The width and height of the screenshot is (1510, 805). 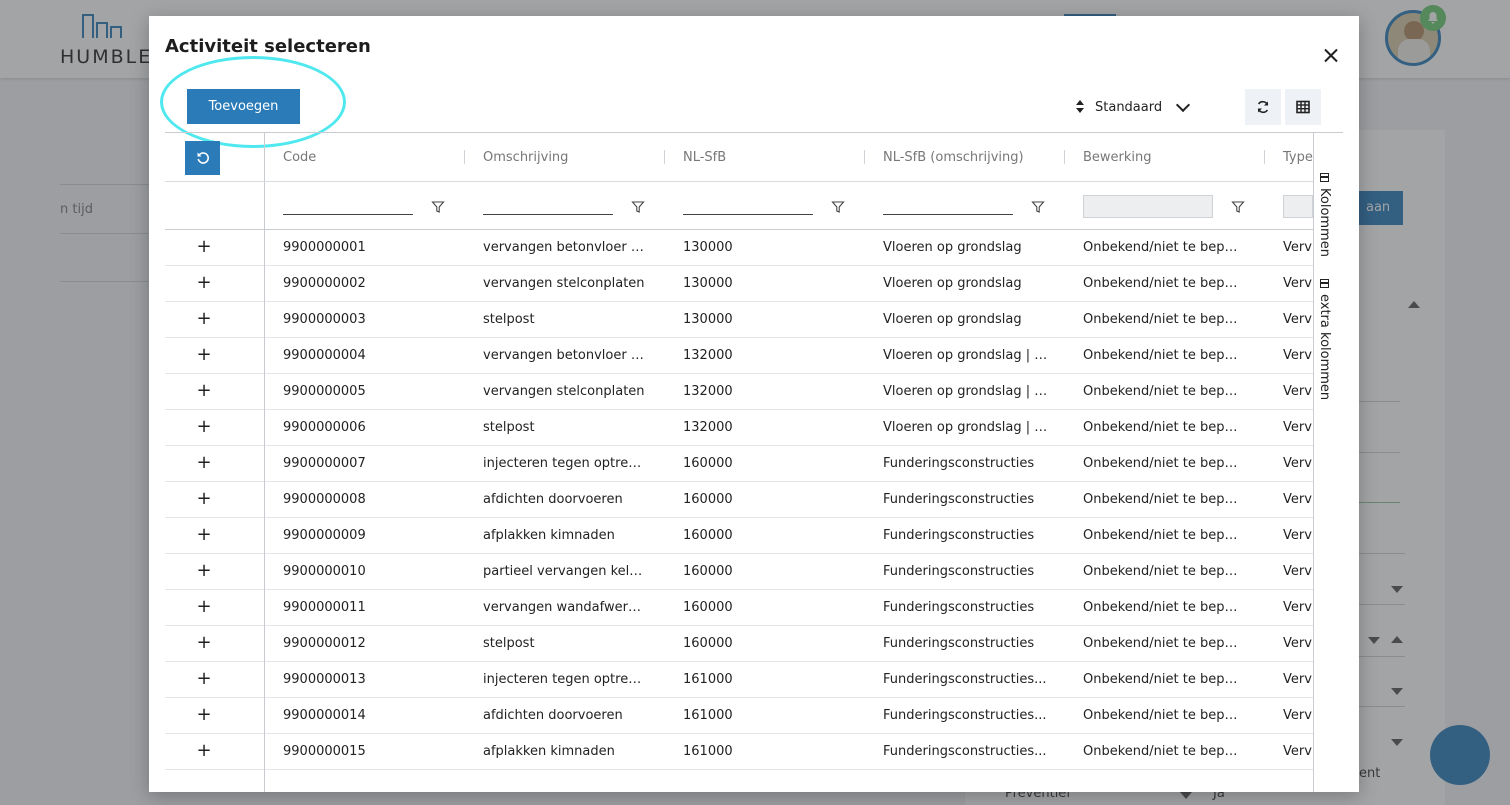 I want to click on cell-code: 9900000011, so click(x=324, y=607).